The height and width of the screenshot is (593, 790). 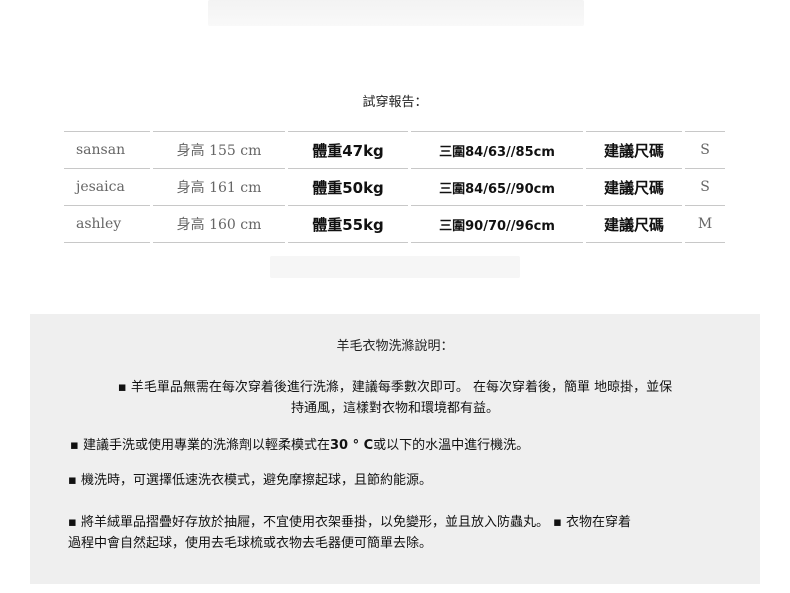 What do you see at coordinates (348, 149) in the screenshot?
I see `model-weight: 體重47kg` at bounding box center [348, 149].